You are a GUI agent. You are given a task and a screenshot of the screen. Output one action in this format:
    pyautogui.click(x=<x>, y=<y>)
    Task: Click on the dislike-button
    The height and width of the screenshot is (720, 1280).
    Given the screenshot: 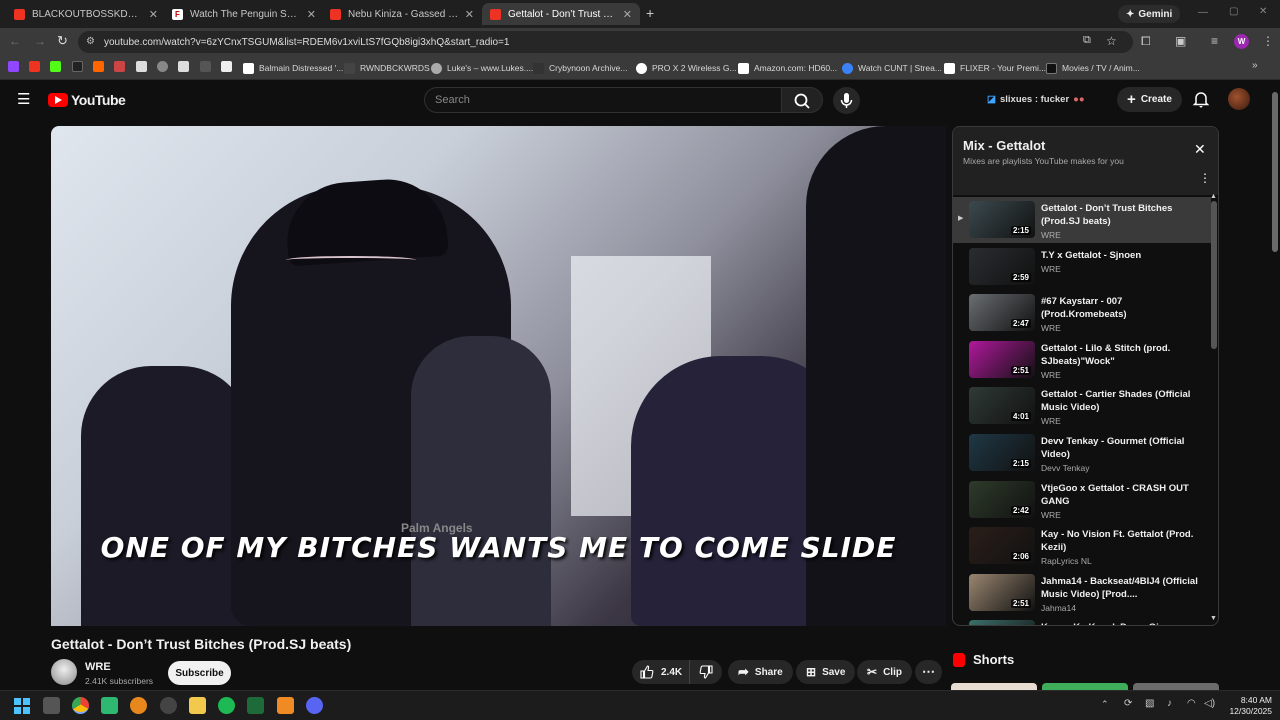 What is the action you would take?
    pyautogui.click(x=706, y=672)
    